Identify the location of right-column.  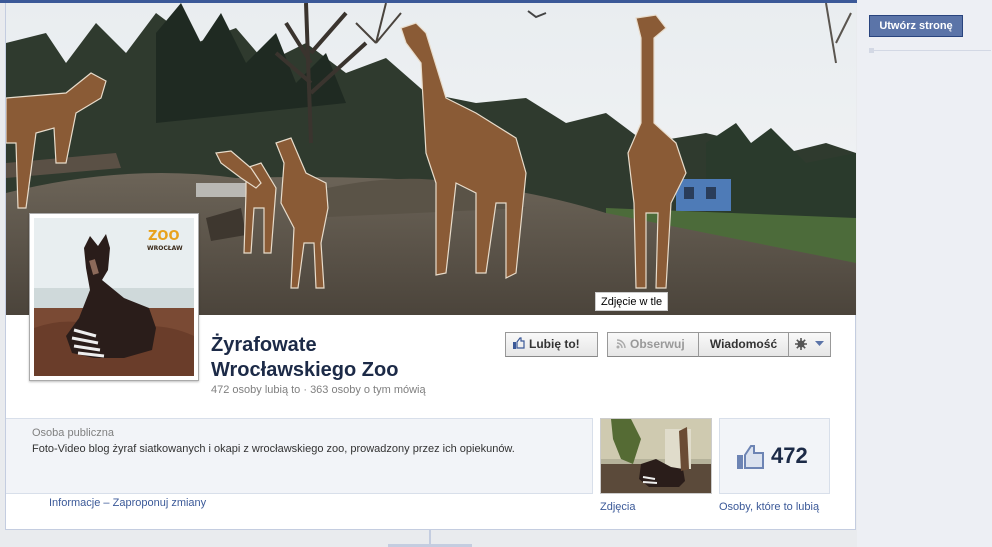
(924, 273).